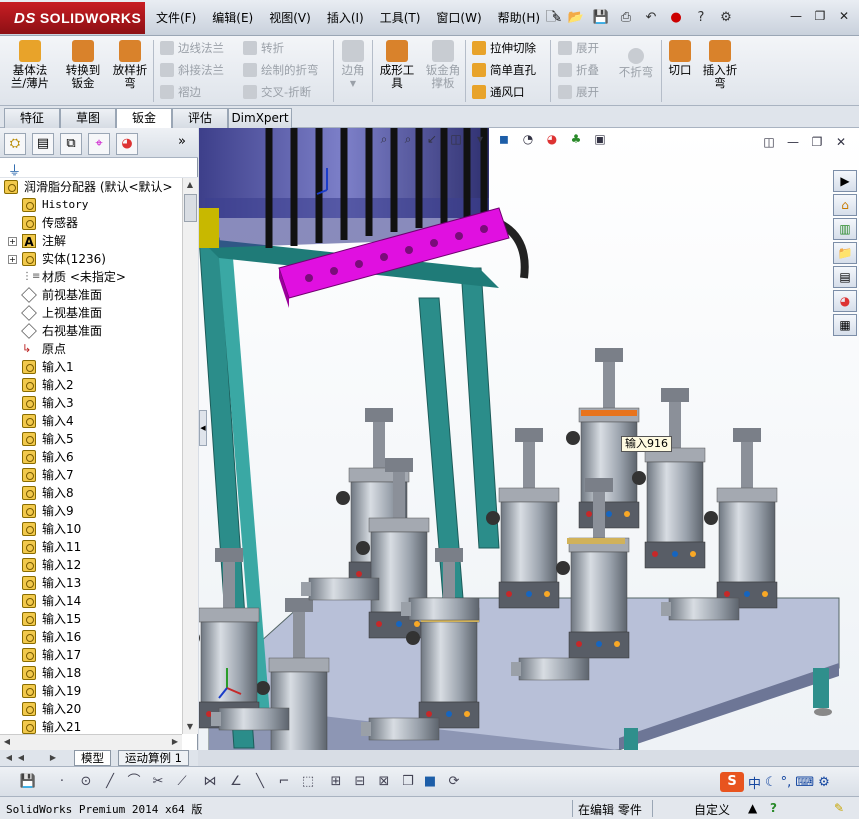  I want to click on traffic-light-icon: ●, so click(676, 18).